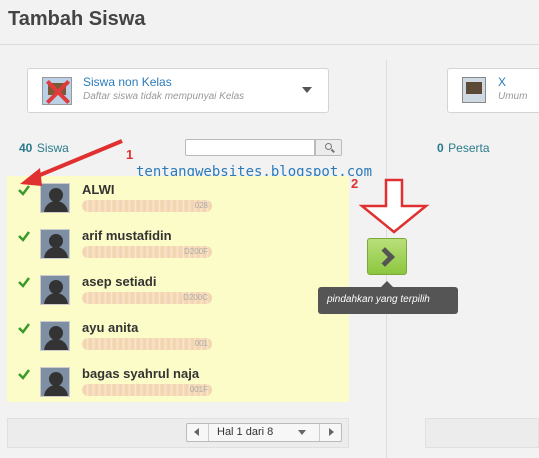 The width and height of the screenshot is (539, 458). I want to click on page-header: Tambah Siswa, so click(269, 22).